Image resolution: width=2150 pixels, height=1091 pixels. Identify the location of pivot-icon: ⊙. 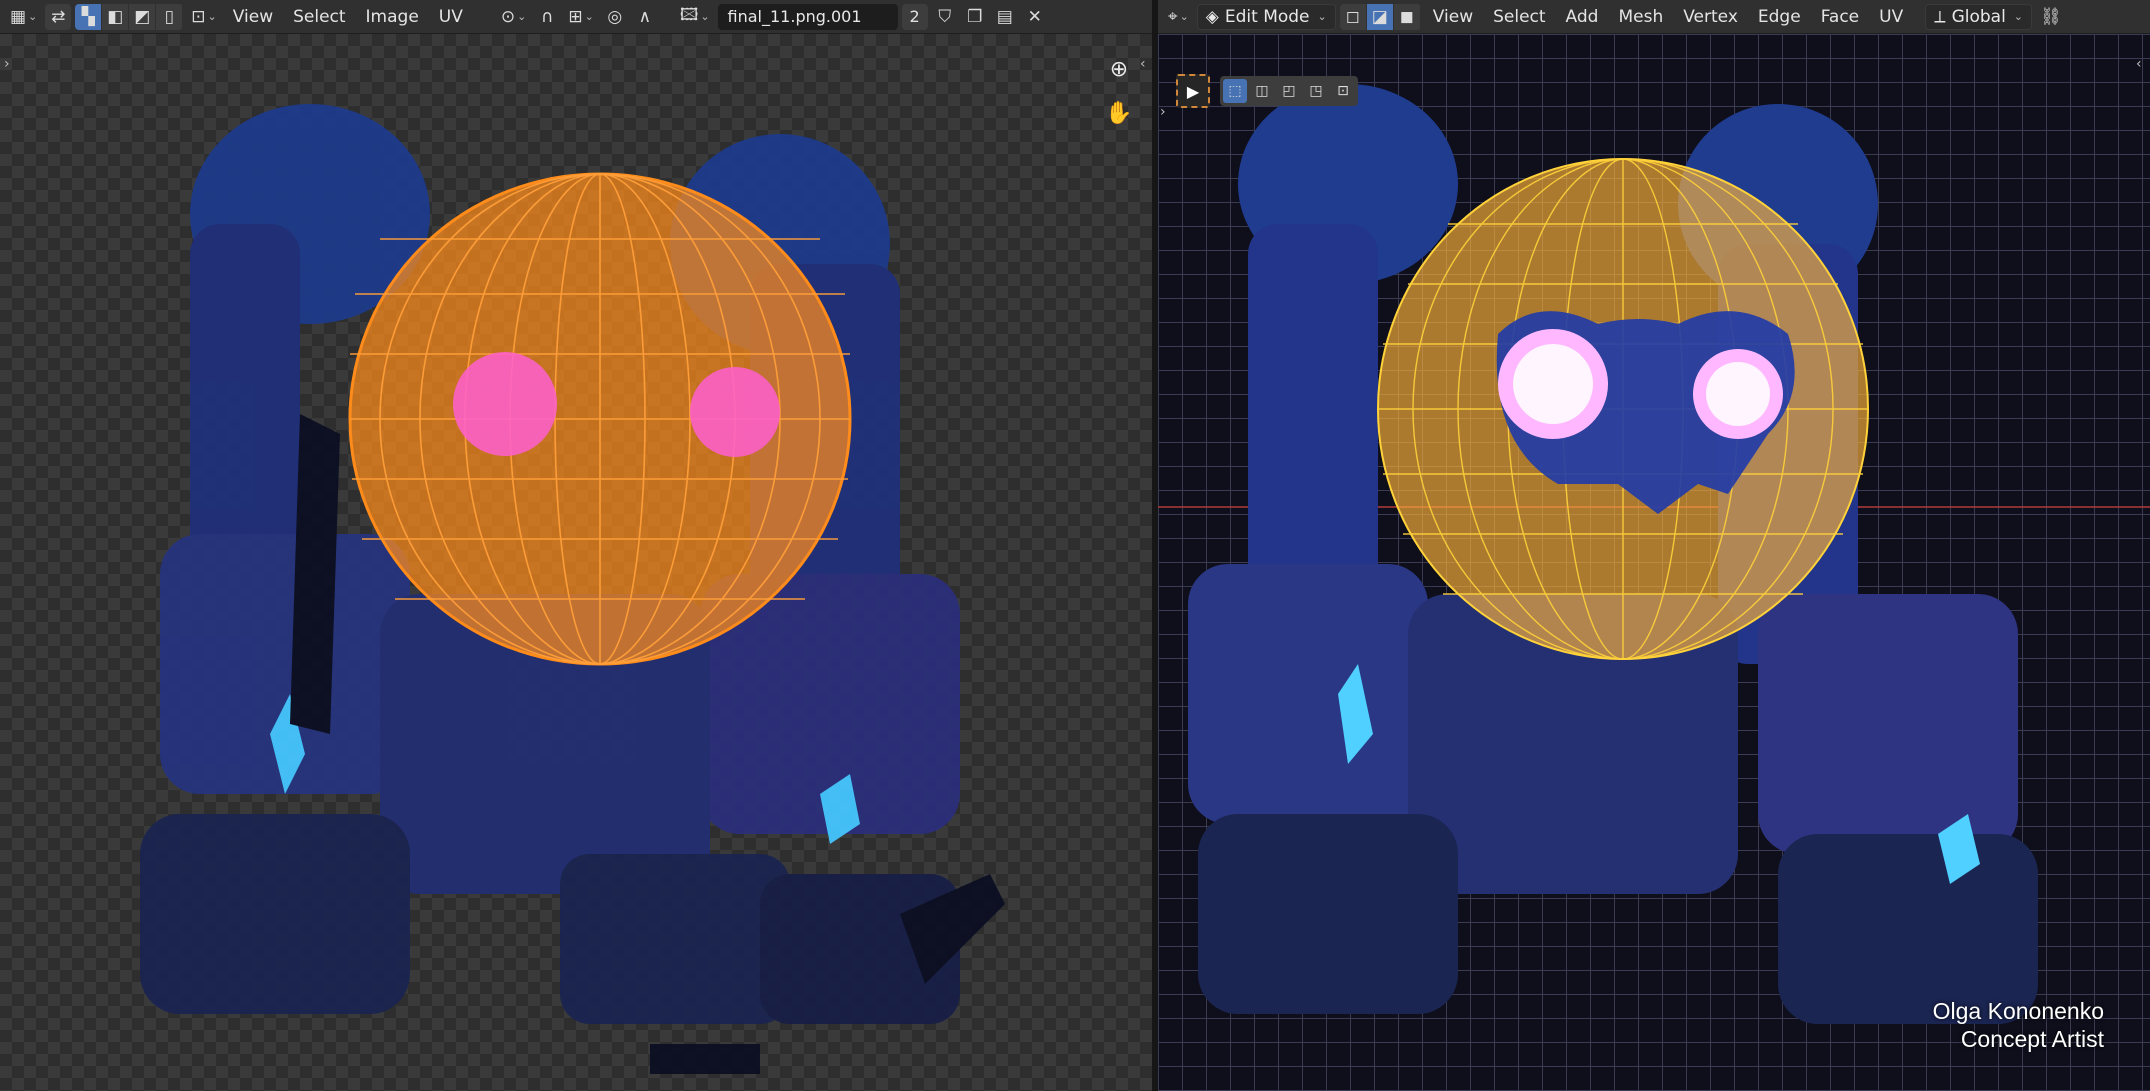
(508, 16).